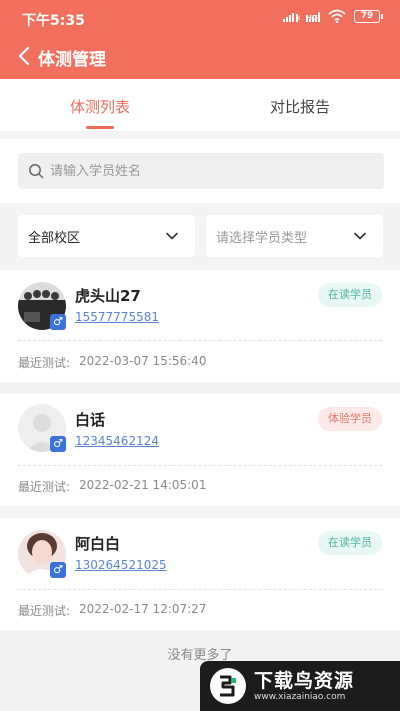 The height and width of the screenshot is (711, 400). I want to click on tab-test-list: 体测列表, so click(100, 105).